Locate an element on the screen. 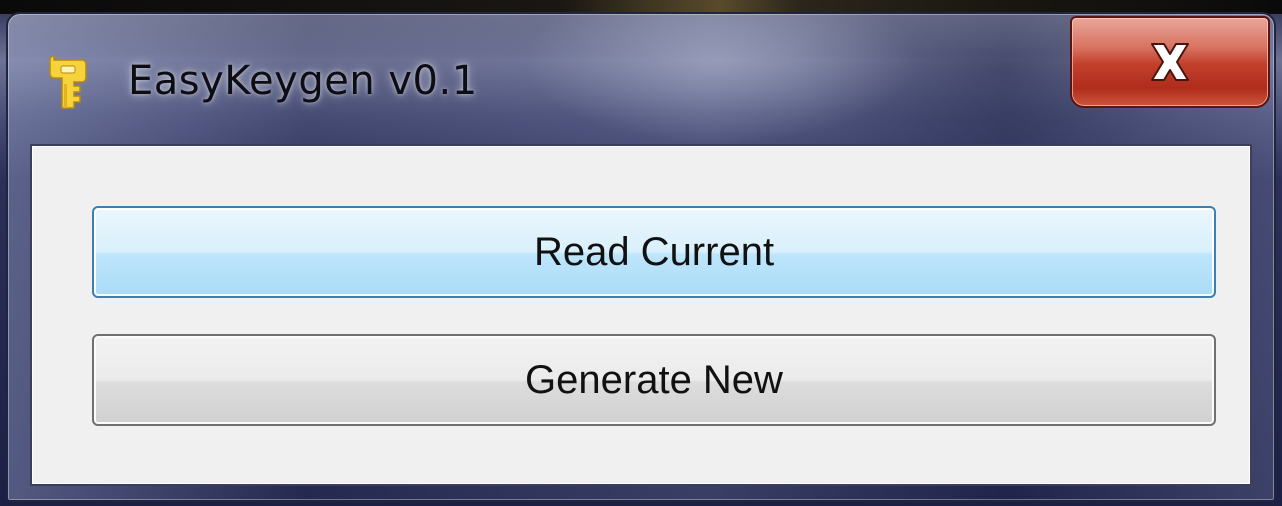  window-title: EasyKeygen v0.1 is located at coordinates (303, 81).